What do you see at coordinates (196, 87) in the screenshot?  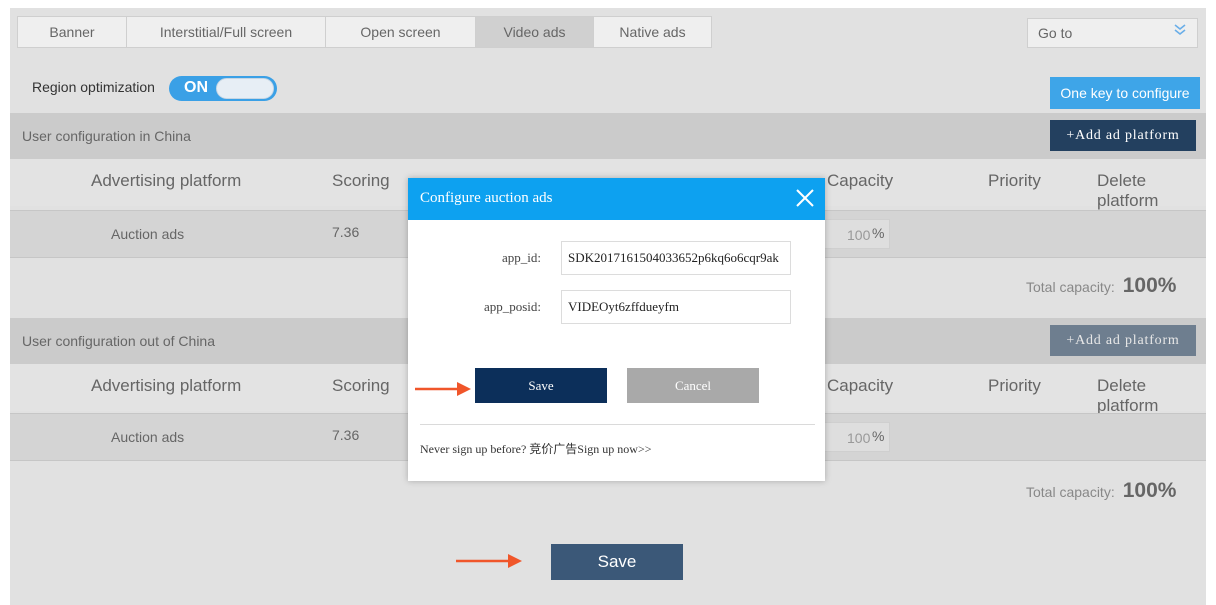 I see `toggle-on-label: ON` at bounding box center [196, 87].